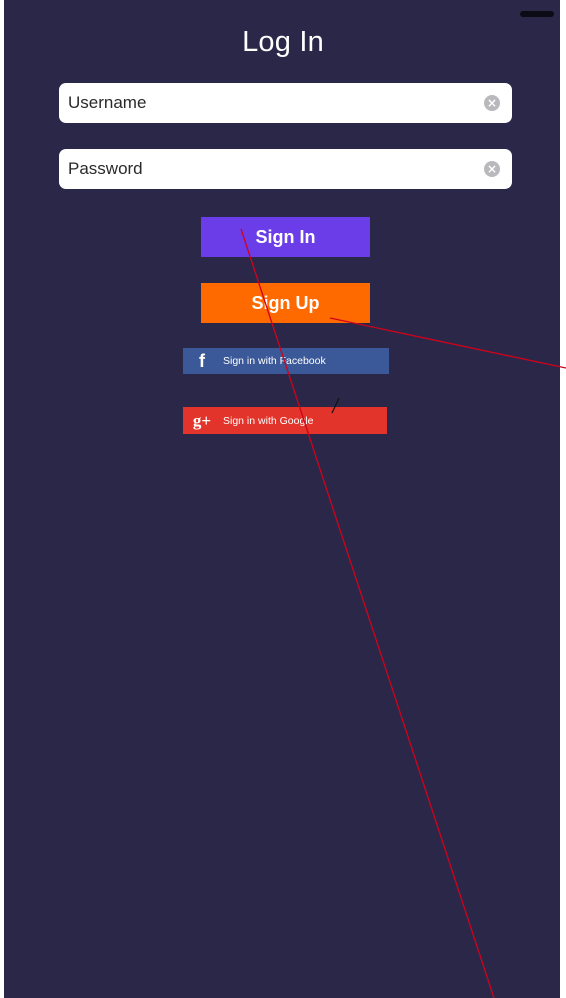 This screenshot has width=566, height=998. I want to click on google-plus-icon: g+, so click(202, 420).